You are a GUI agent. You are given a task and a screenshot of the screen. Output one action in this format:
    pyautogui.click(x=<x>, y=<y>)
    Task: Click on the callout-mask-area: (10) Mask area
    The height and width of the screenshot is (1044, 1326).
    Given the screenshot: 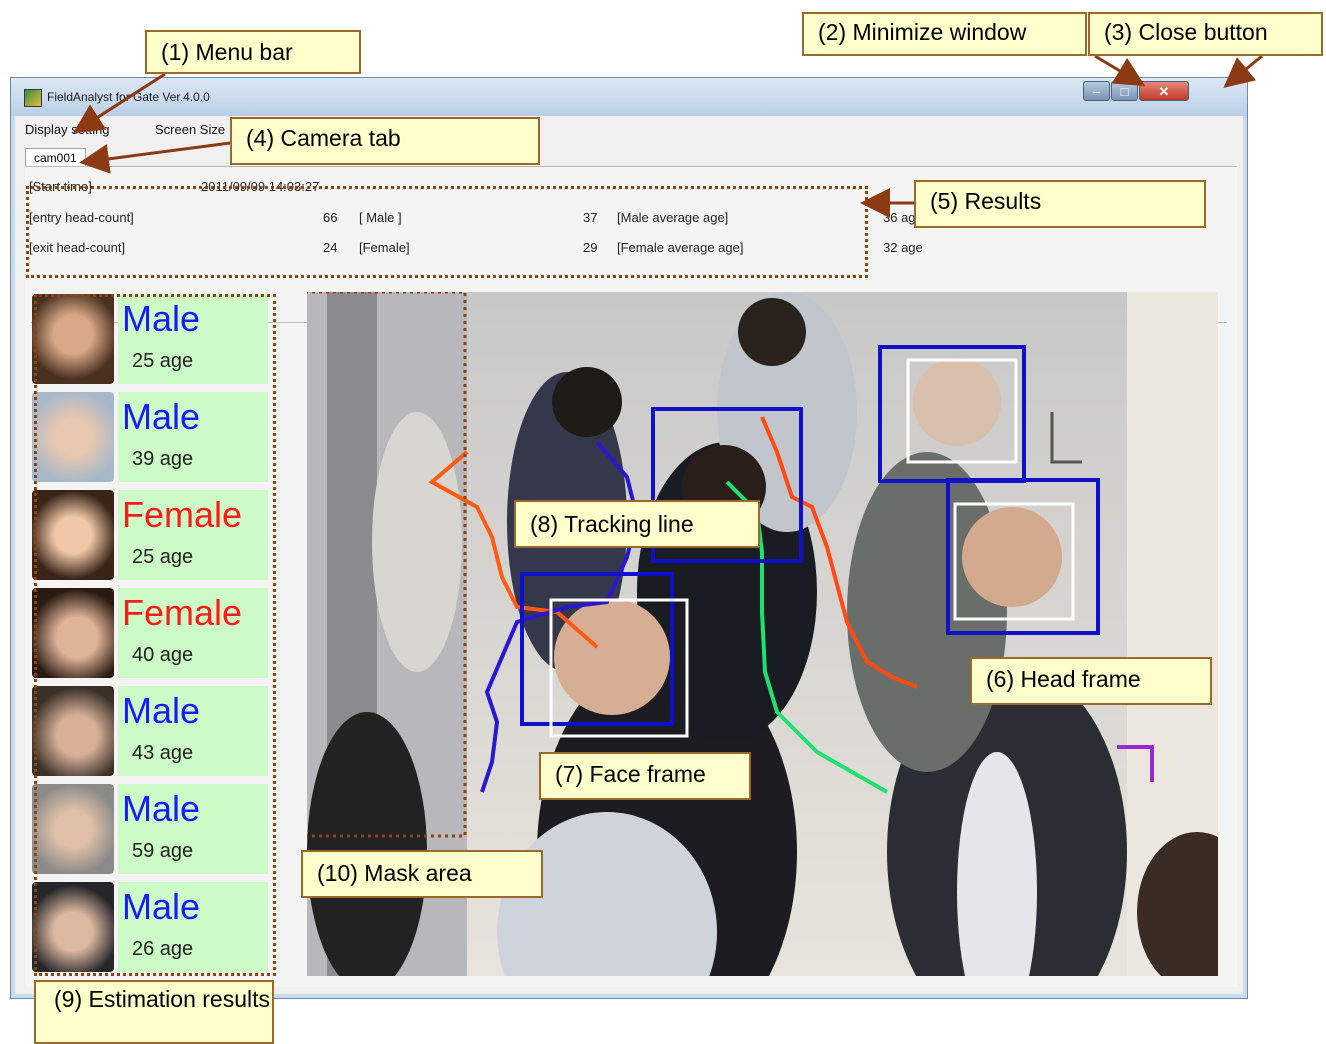 What is the action you would take?
    pyautogui.click(x=422, y=874)
    